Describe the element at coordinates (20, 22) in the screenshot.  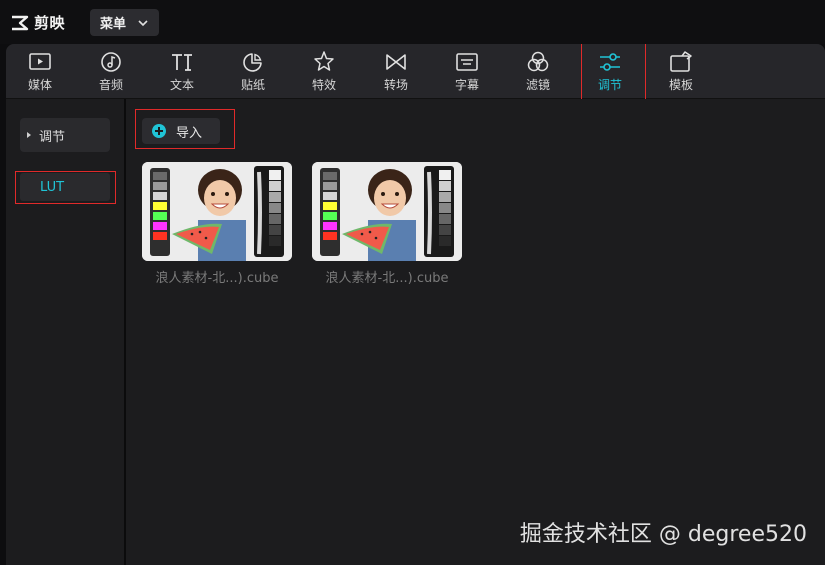
I see `capcut-logo-icon` at that location.